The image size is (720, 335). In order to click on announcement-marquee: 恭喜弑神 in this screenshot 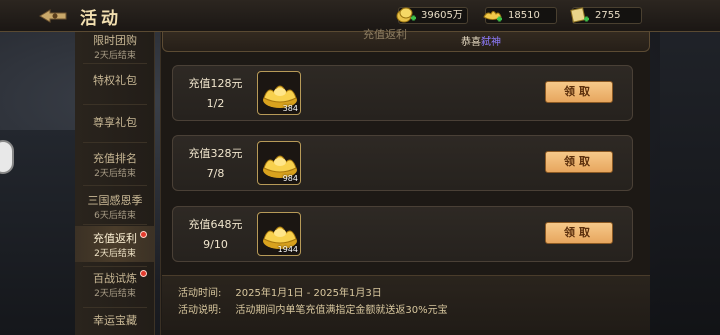, I will do `click(481, 42)`.